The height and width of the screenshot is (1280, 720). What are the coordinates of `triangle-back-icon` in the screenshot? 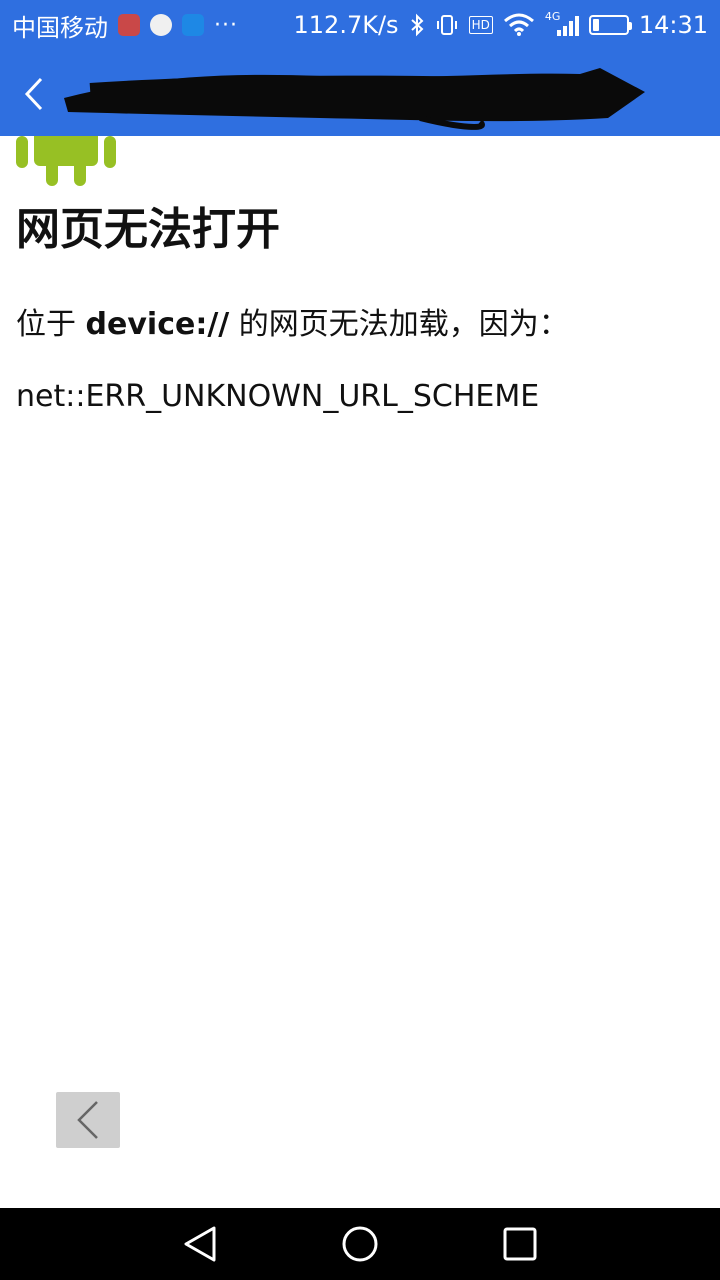 It's located at (200, 1244).